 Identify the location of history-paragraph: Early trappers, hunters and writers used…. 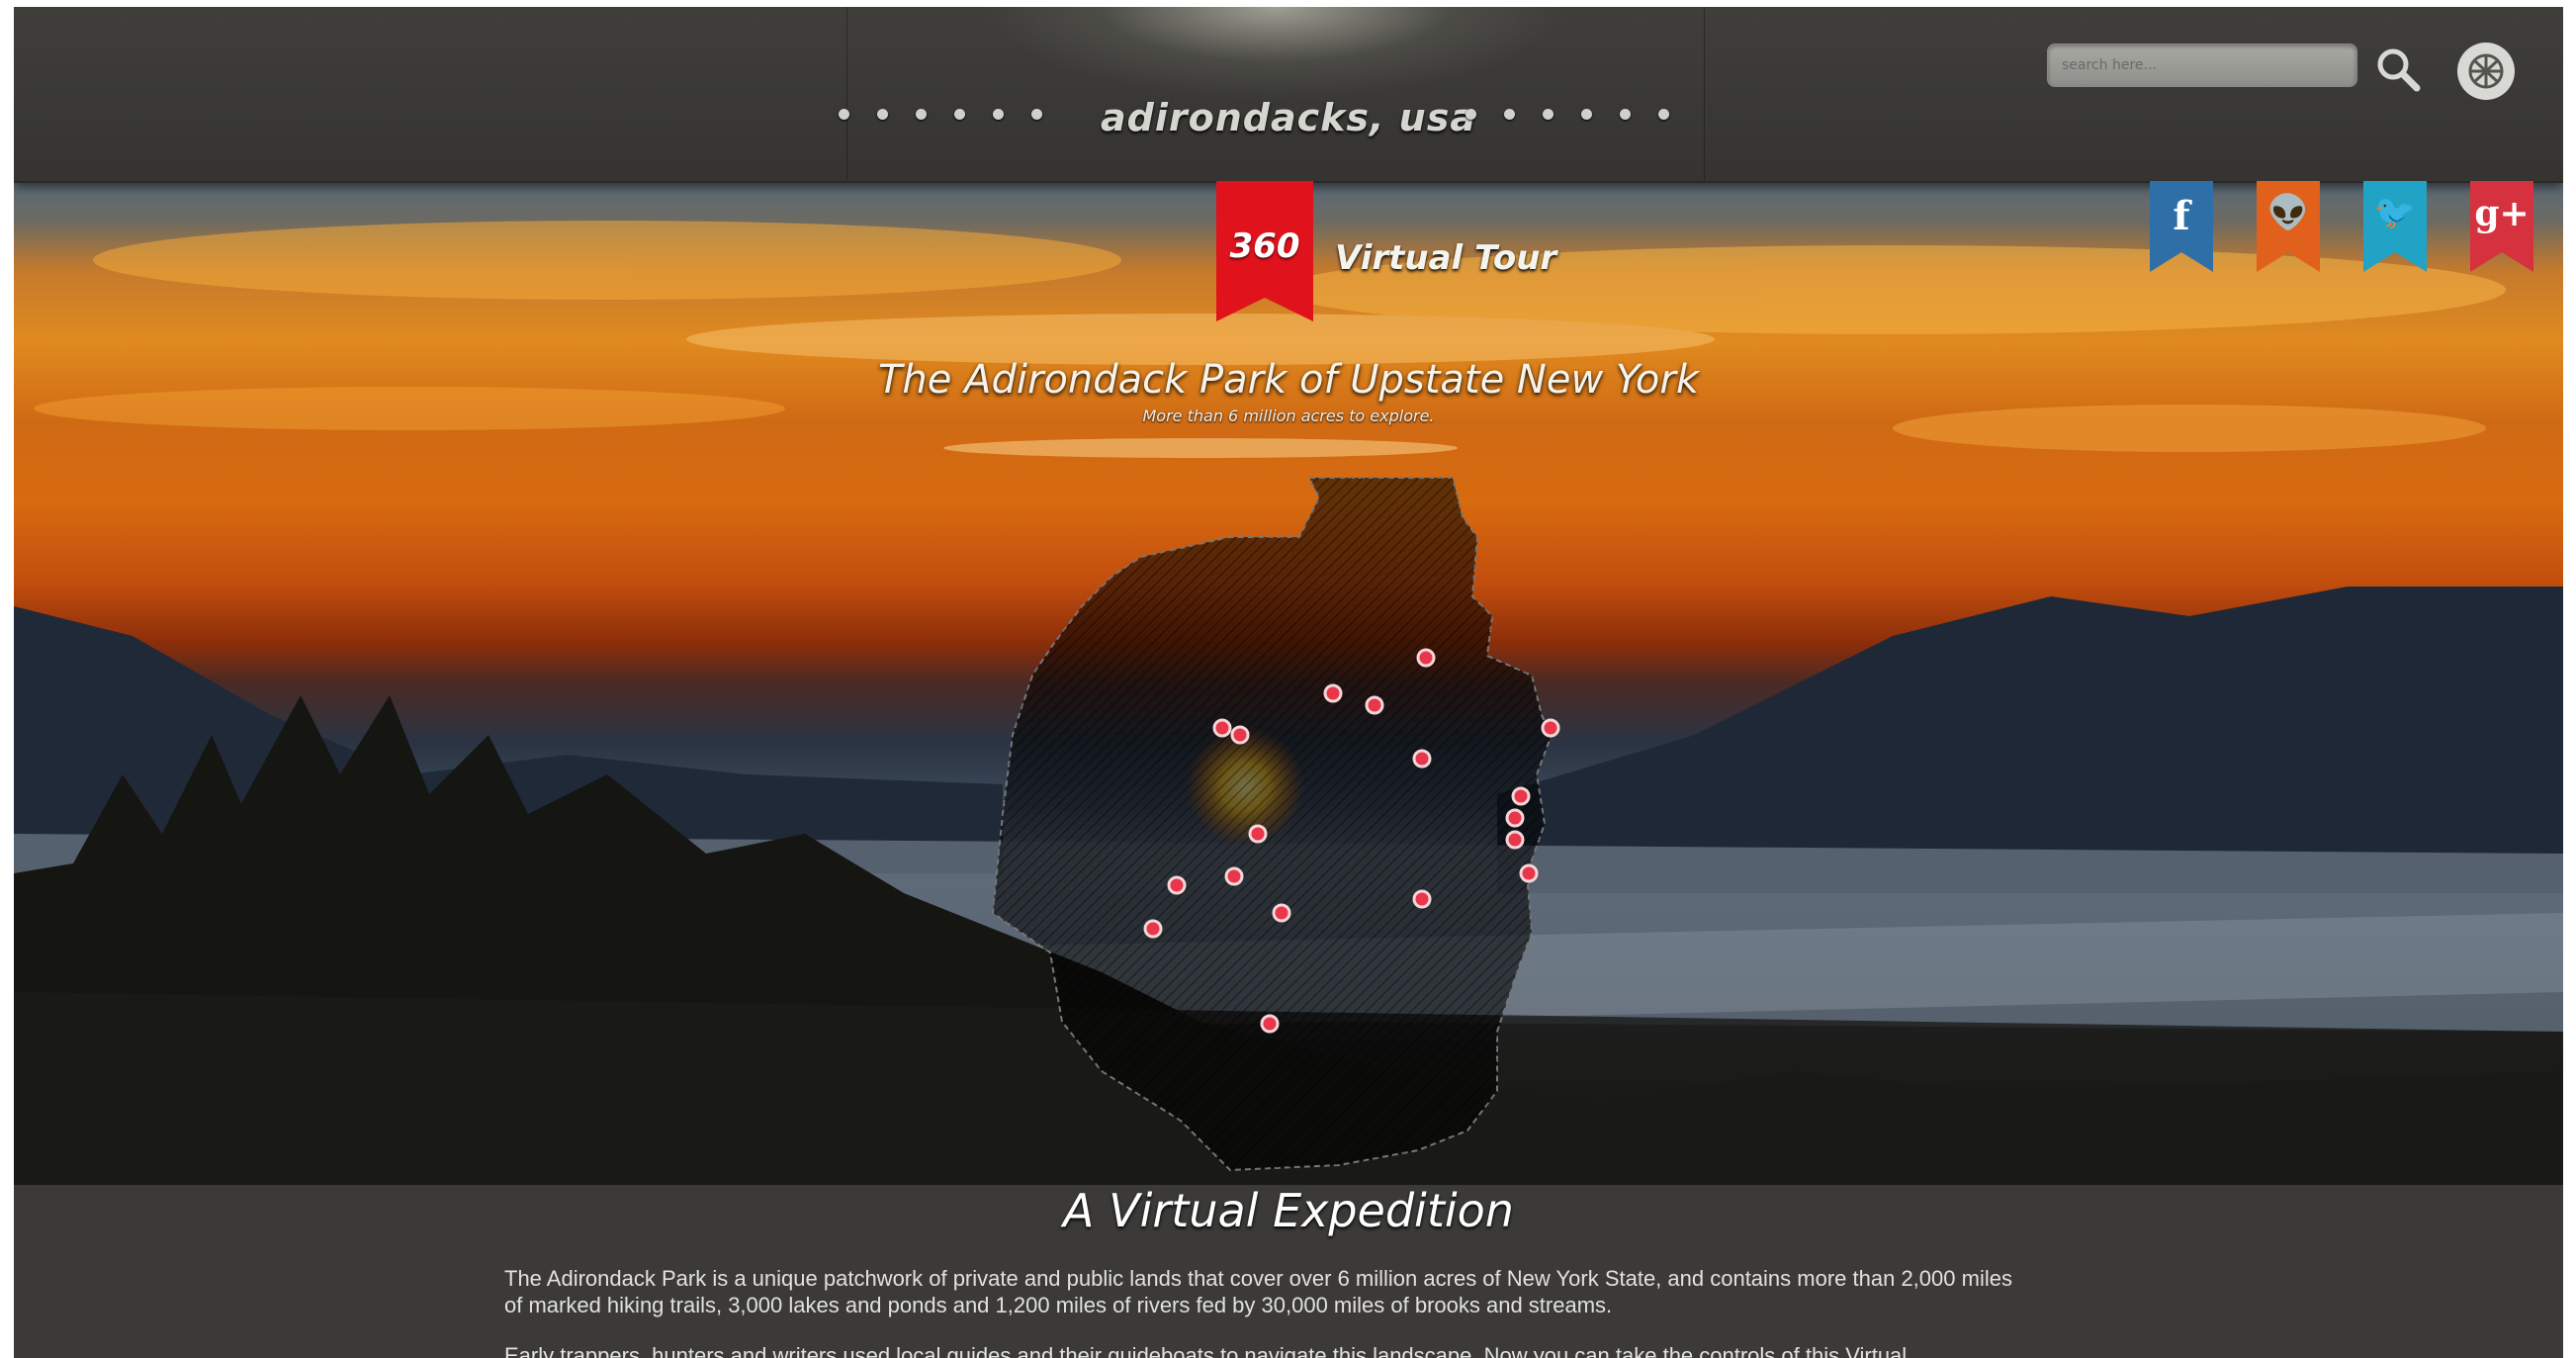
(1206, 1350).